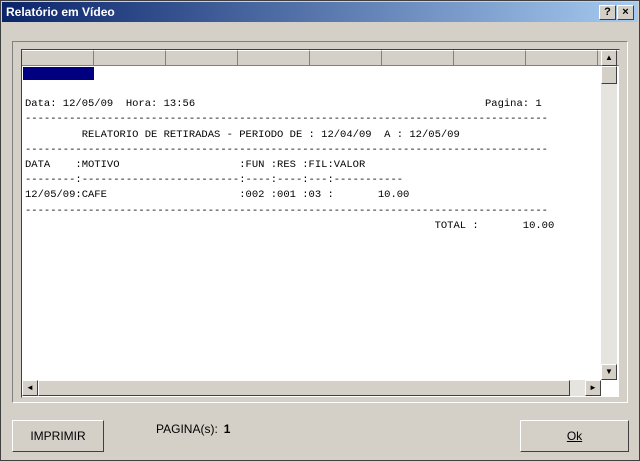  What do you see at coordinates (290, 225) in the screenshot?
I see `report-line: TOTAL : 10.00` at bounding box center [290, 225].